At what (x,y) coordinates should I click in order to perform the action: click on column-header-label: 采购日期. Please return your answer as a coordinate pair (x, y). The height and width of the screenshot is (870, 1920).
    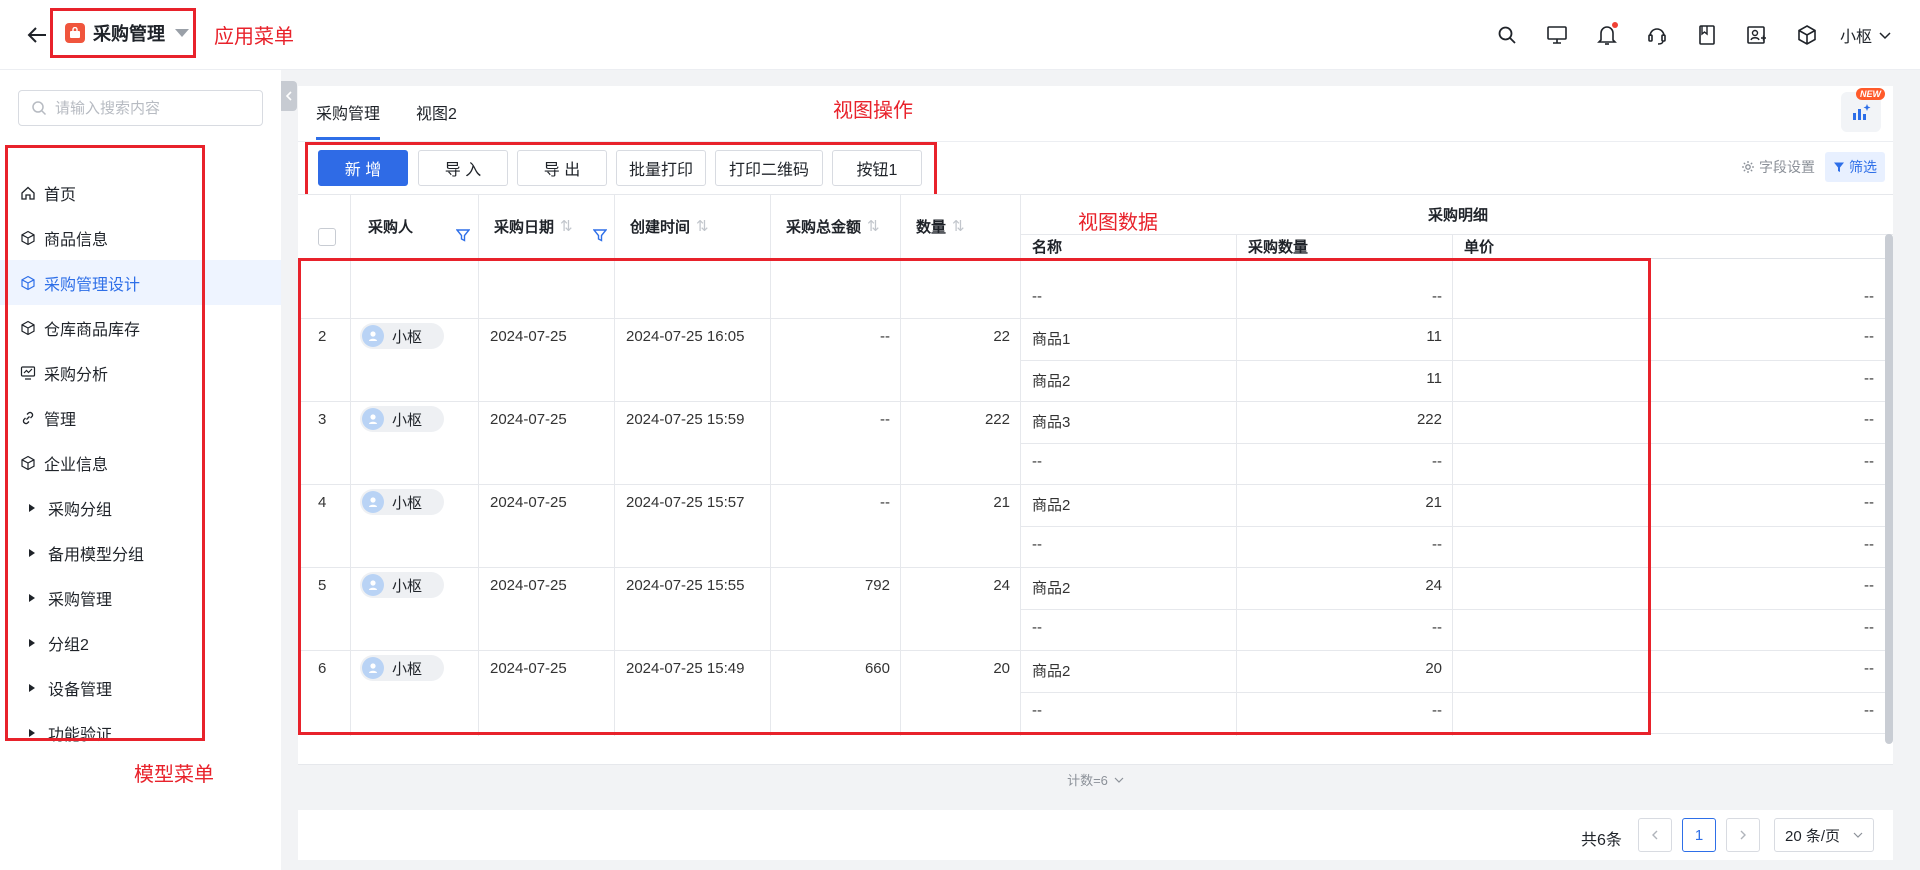
    Looking at the image, I should click on (524, 227).